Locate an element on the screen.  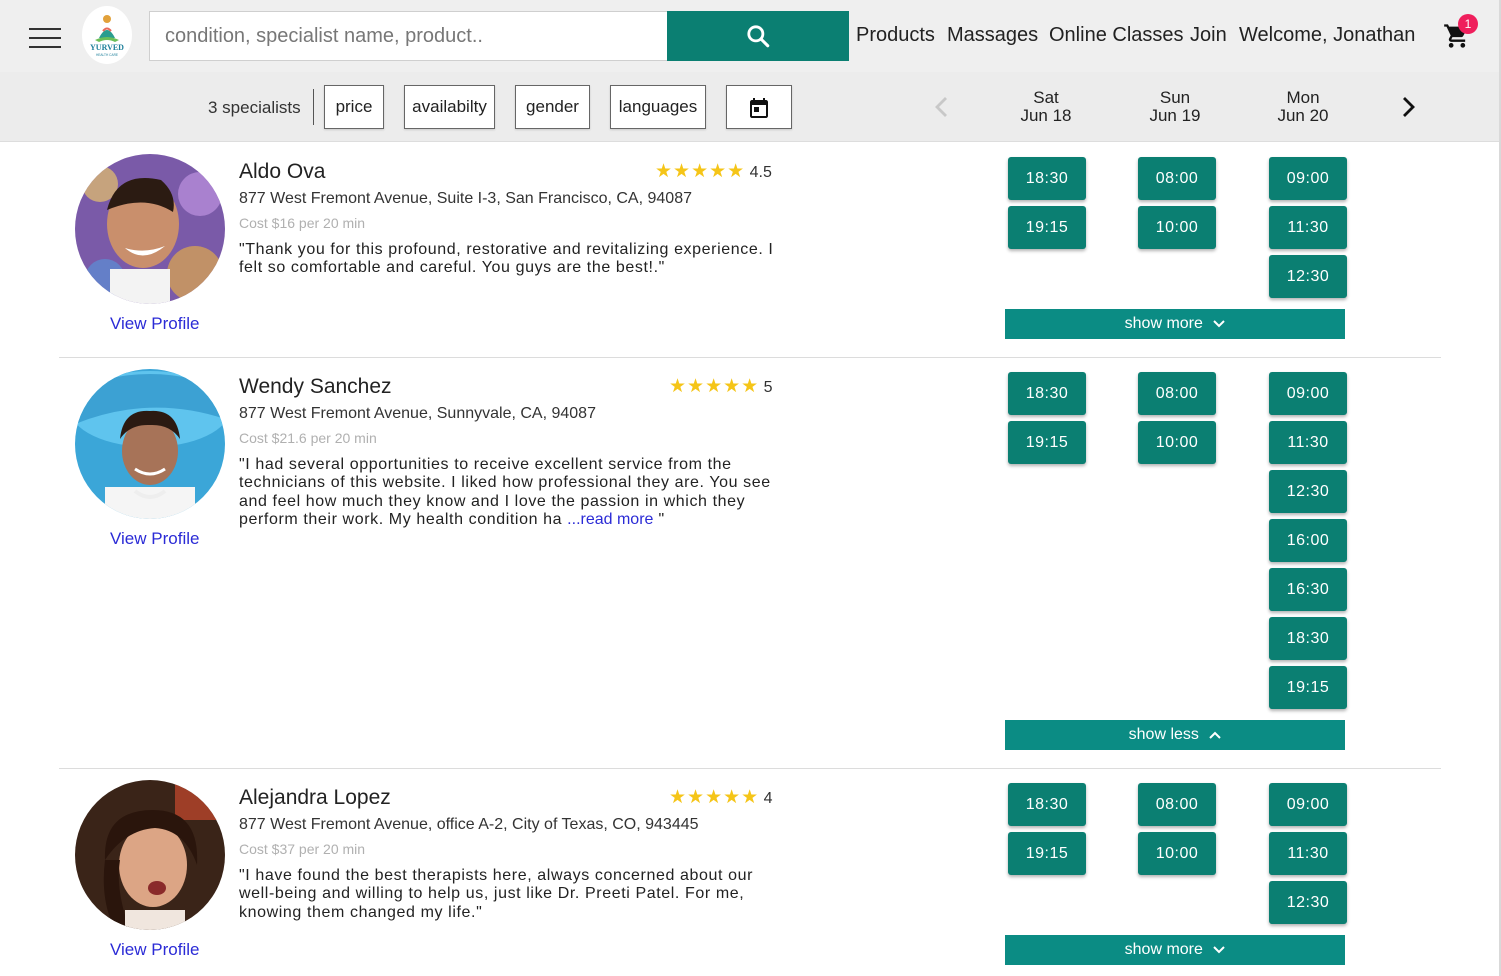
search-icon is located at coordinates (758, 36).